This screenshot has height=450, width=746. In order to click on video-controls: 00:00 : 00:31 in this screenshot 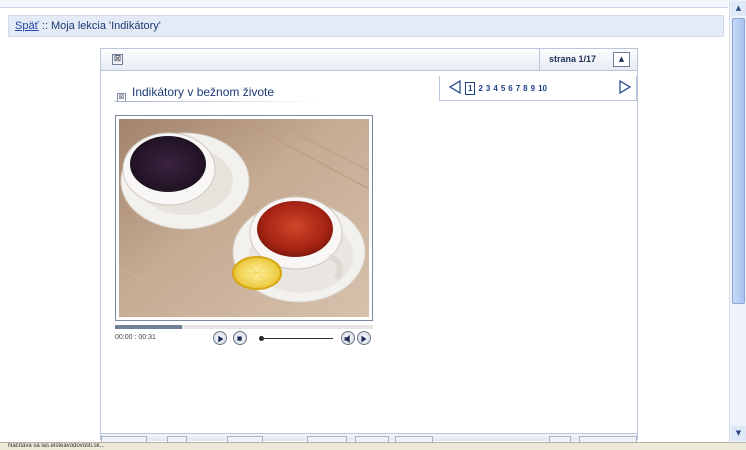, I will do `click(244, 335)`.